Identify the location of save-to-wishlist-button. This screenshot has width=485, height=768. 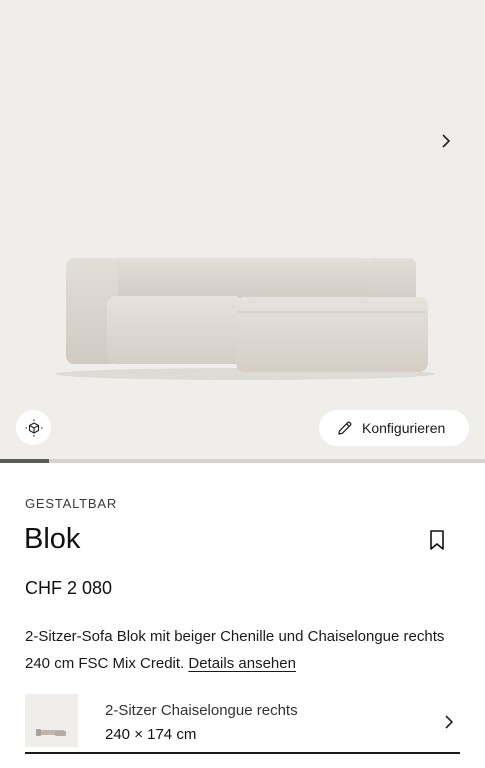
(437, 540).